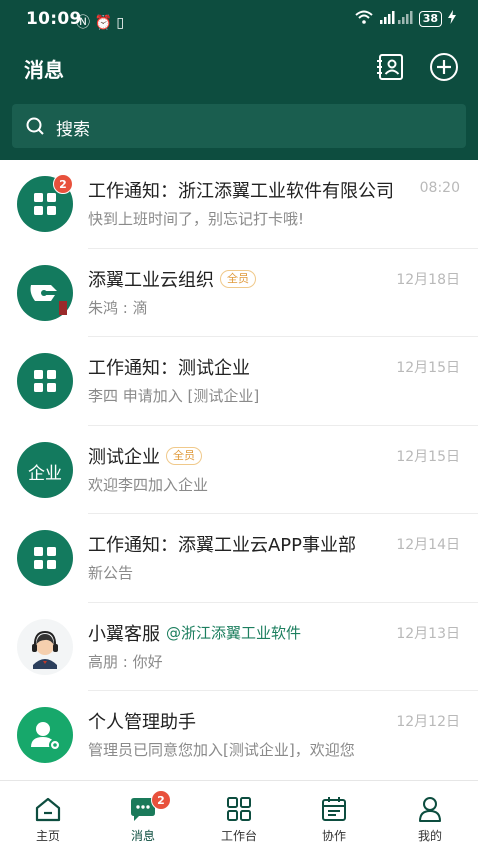  I want to click on conversation-title: 工作通知：测试企业, so click(169, 368).